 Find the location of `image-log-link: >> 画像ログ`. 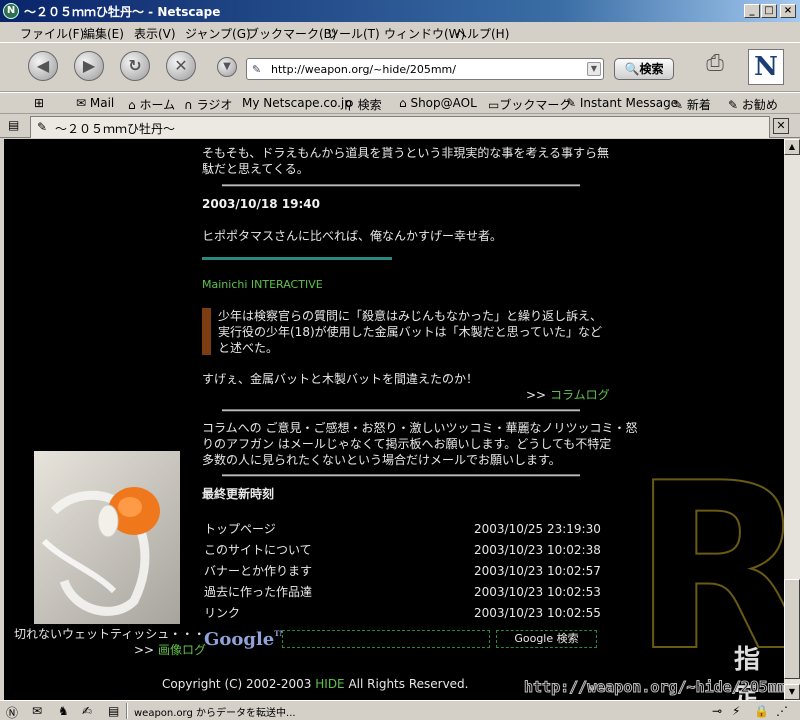

image-log-link: >> 画像ログ is located at coordinates (170, 650).